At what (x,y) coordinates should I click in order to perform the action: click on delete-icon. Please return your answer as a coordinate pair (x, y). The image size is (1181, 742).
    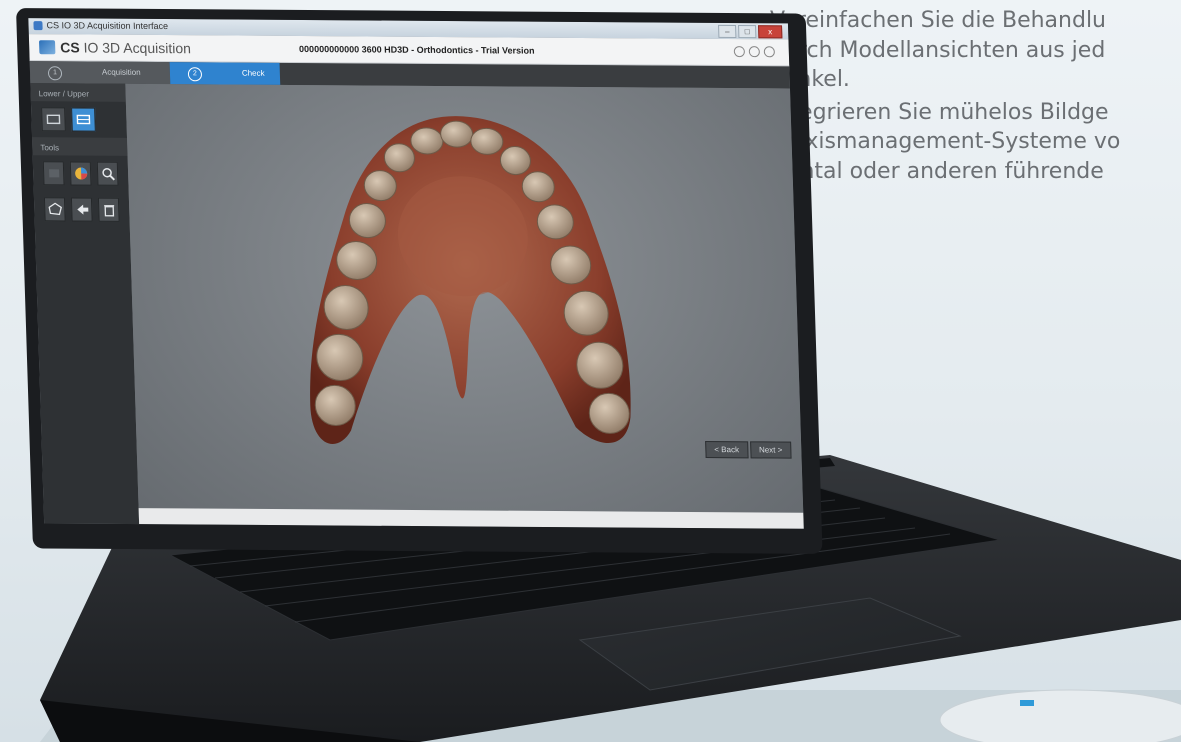
    Looking at the image, I should click on (108, 211).